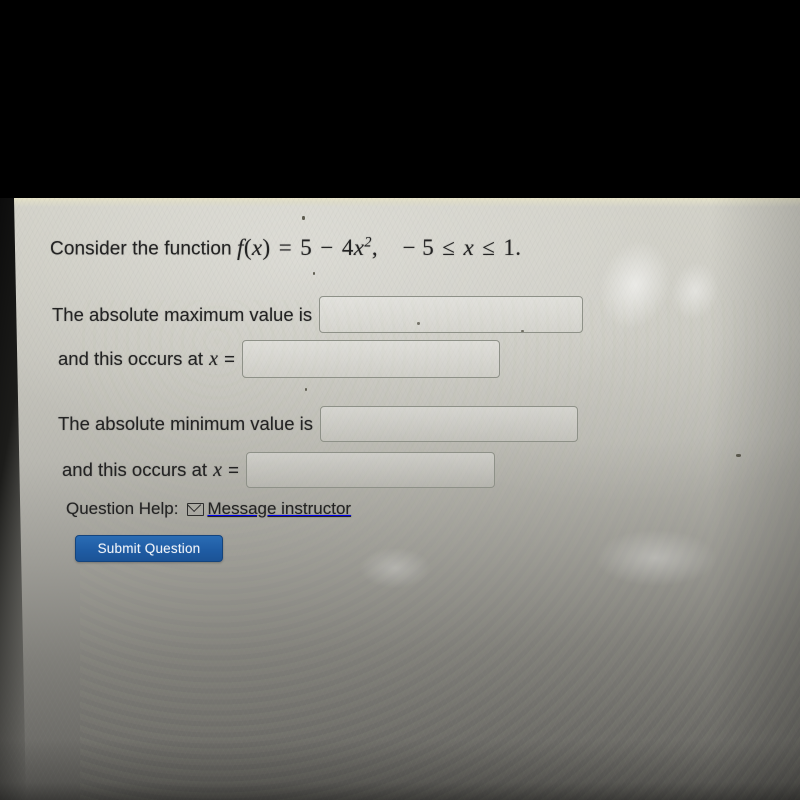 This screenshot has height=800, width=800. What do you see at coordinates (122, 508) in the screenshot?
I see `question-help-label: Question Help:` at bounding box center [122, 508].